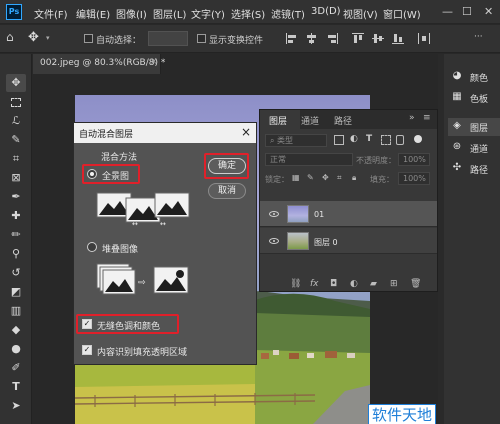 The image size is (500, 424). I want to click on lock-label: 锁定：, so click(277, 179).